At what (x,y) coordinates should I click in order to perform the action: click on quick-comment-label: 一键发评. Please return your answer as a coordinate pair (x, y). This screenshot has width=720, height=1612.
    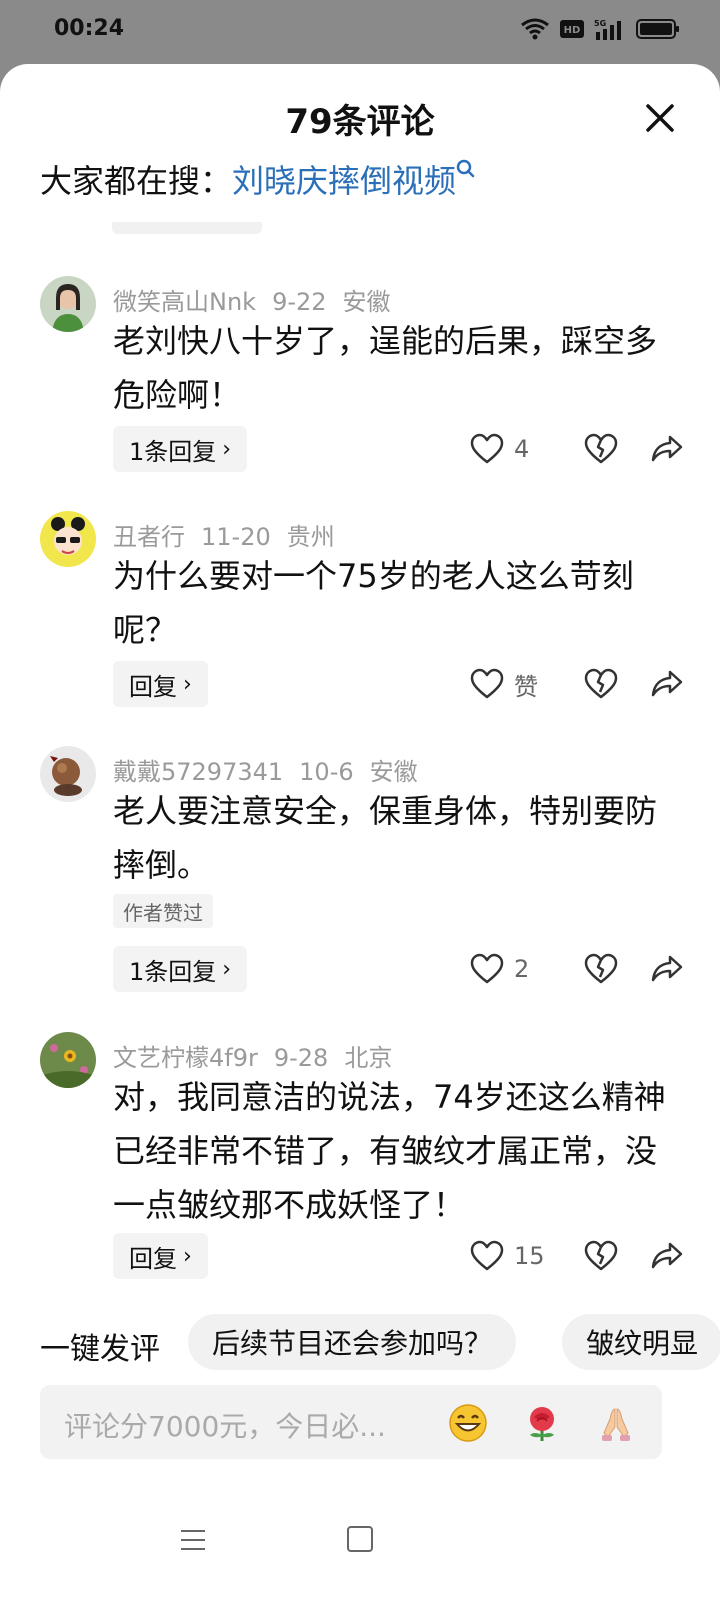
    Looking at the image, I should click on (100, 1349).